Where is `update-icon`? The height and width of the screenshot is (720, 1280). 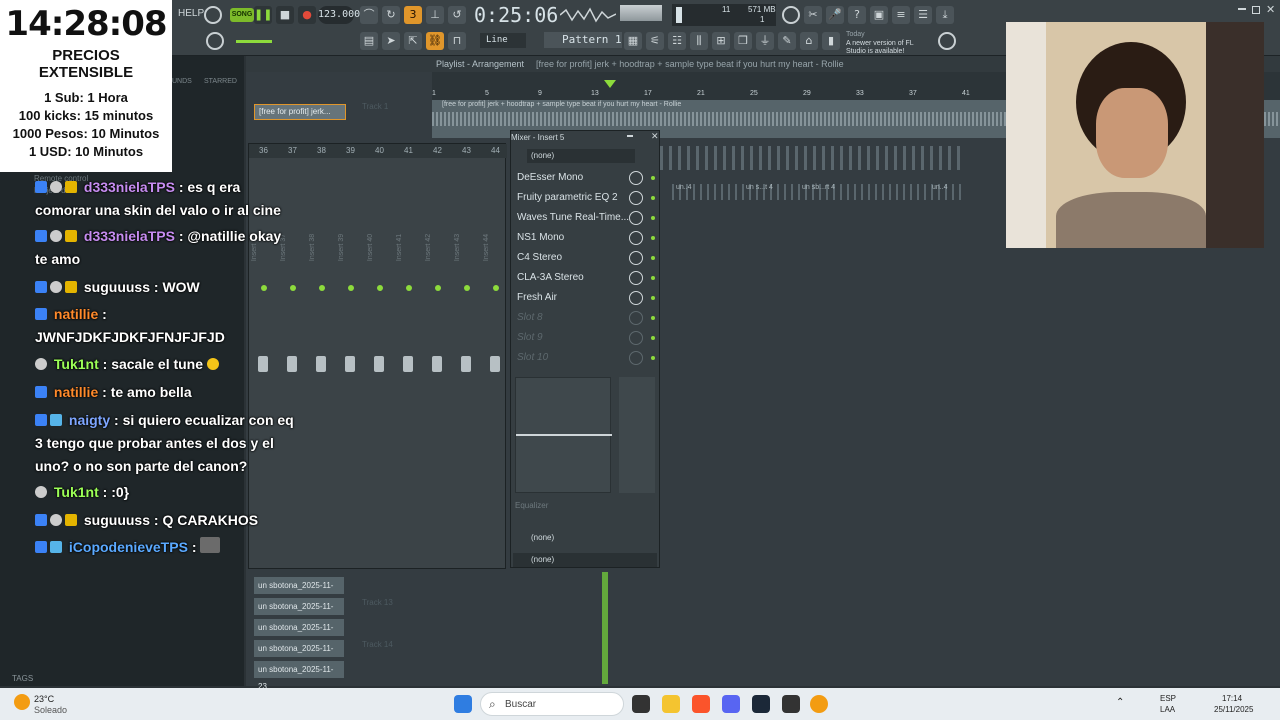 update-icon is located at coordinates (947, 41).